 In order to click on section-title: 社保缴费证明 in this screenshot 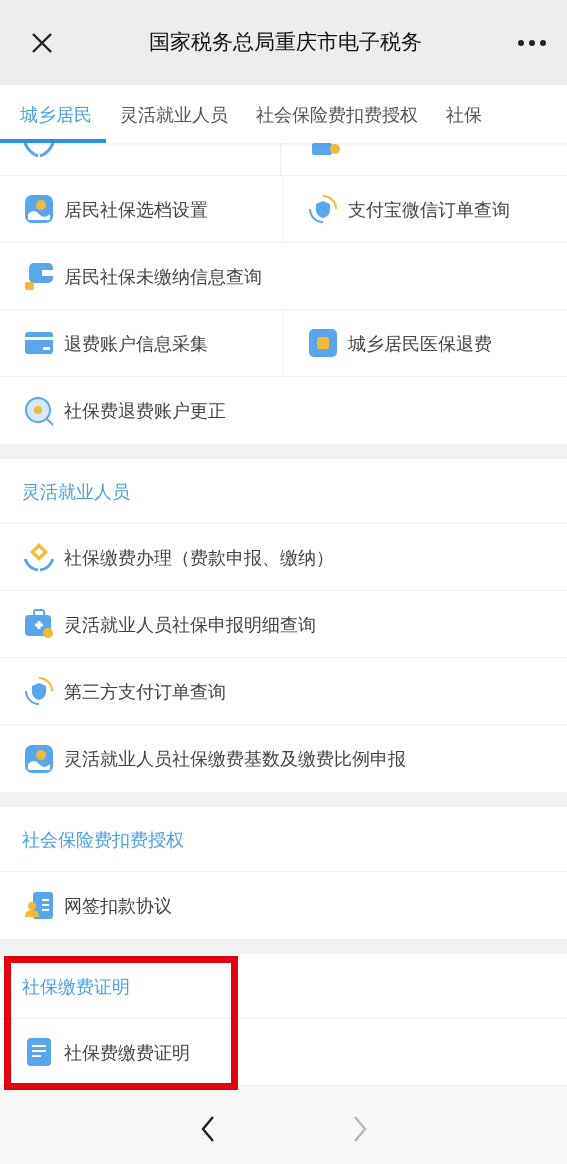, I will do `click(76, 986)`.